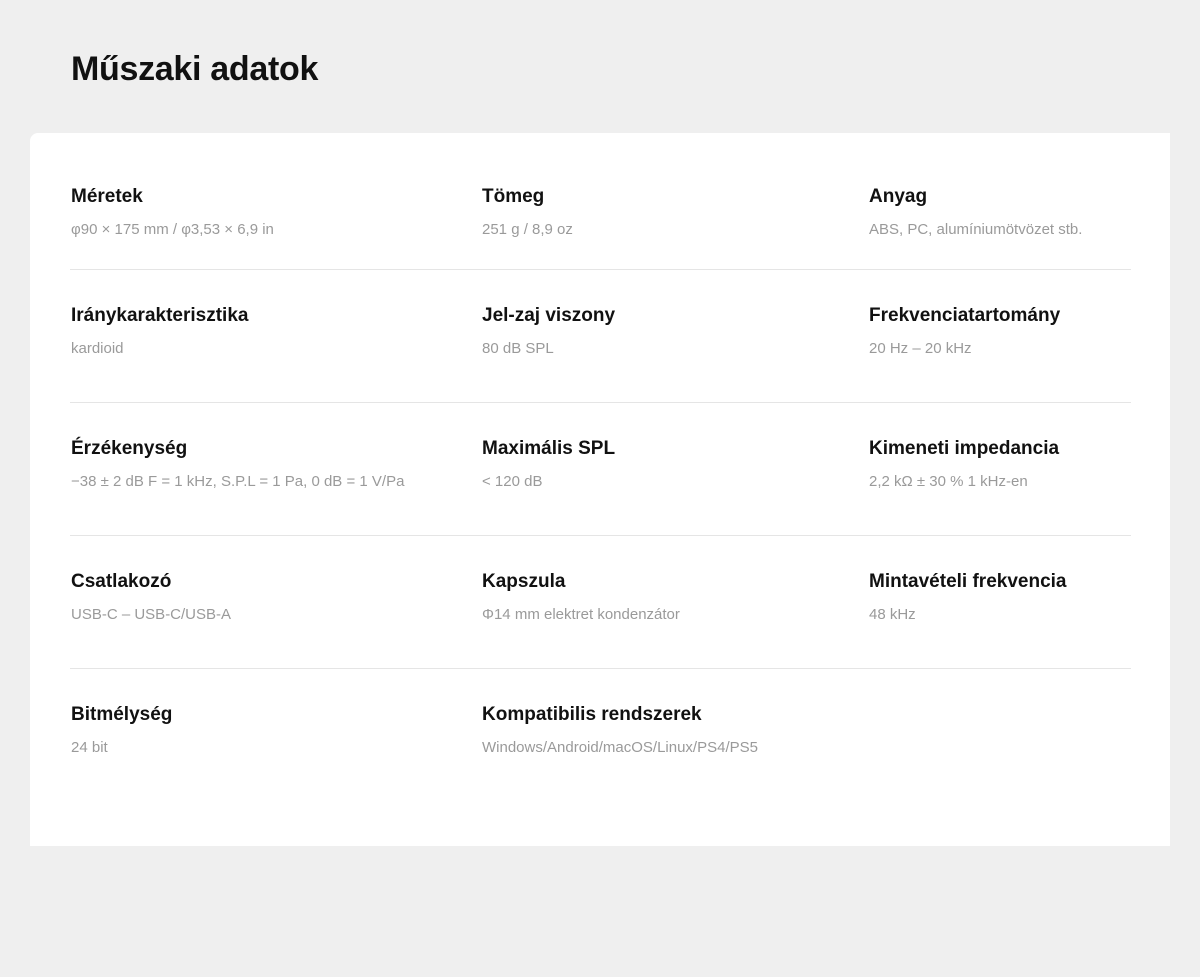  I want to click on spec-value: < 120 dB, so click(512, 481).